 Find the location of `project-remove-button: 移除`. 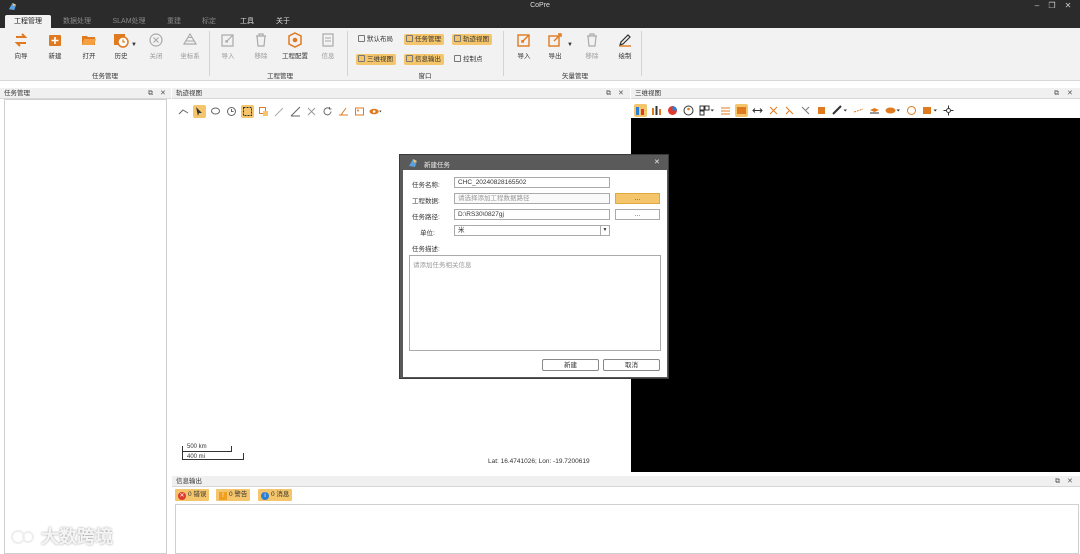

project-remove-button: 移除 is located at coordinates (261, 46).